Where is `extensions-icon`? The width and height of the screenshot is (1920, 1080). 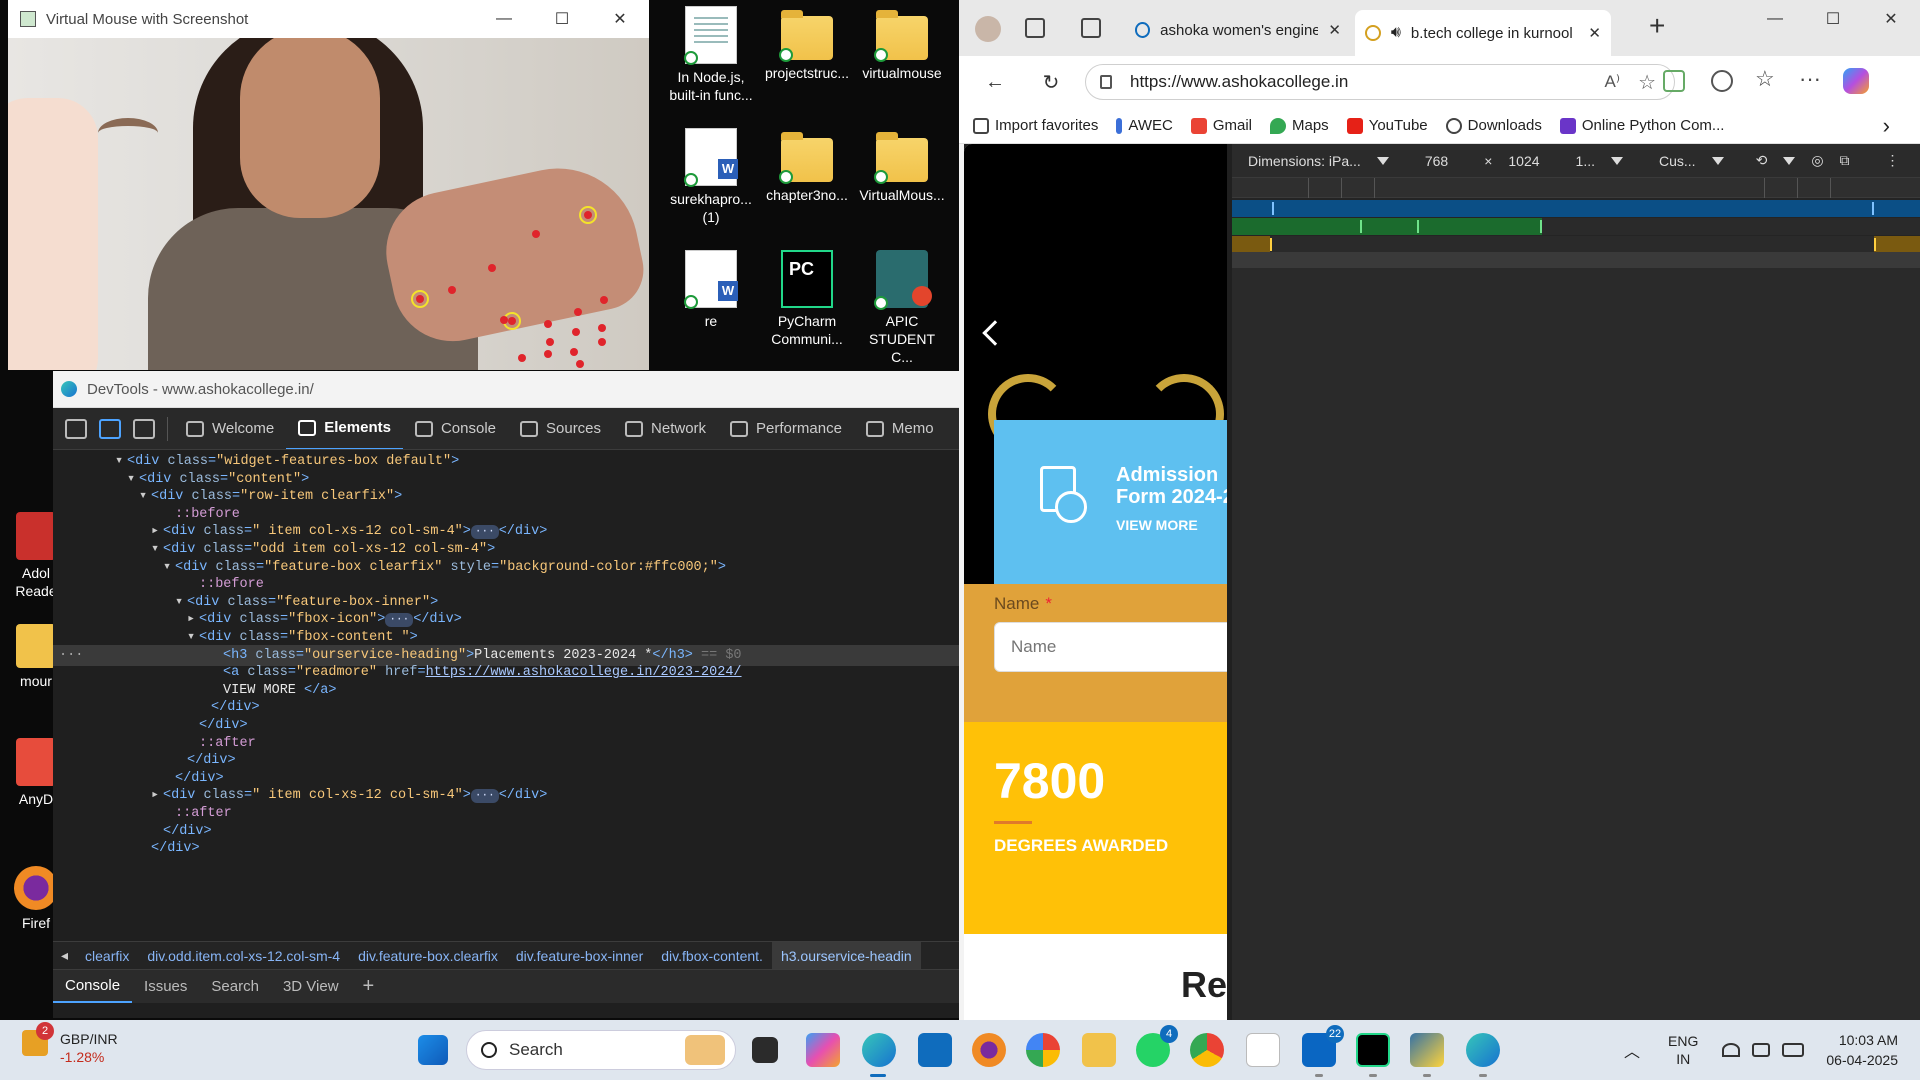
extensions-icon is located at coordinates (1722, 81).